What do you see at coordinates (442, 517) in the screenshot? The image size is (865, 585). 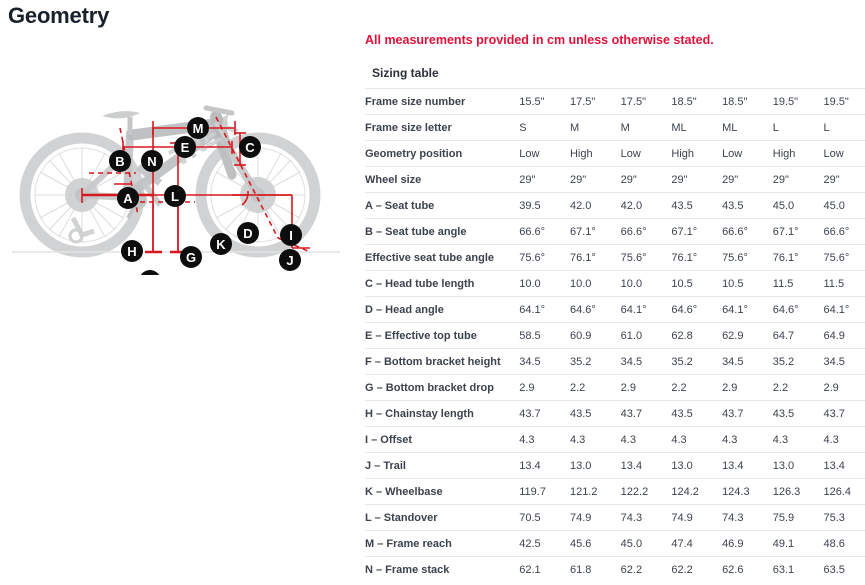 I see `row-label: L – Standover` at bounding box center [442, 517].